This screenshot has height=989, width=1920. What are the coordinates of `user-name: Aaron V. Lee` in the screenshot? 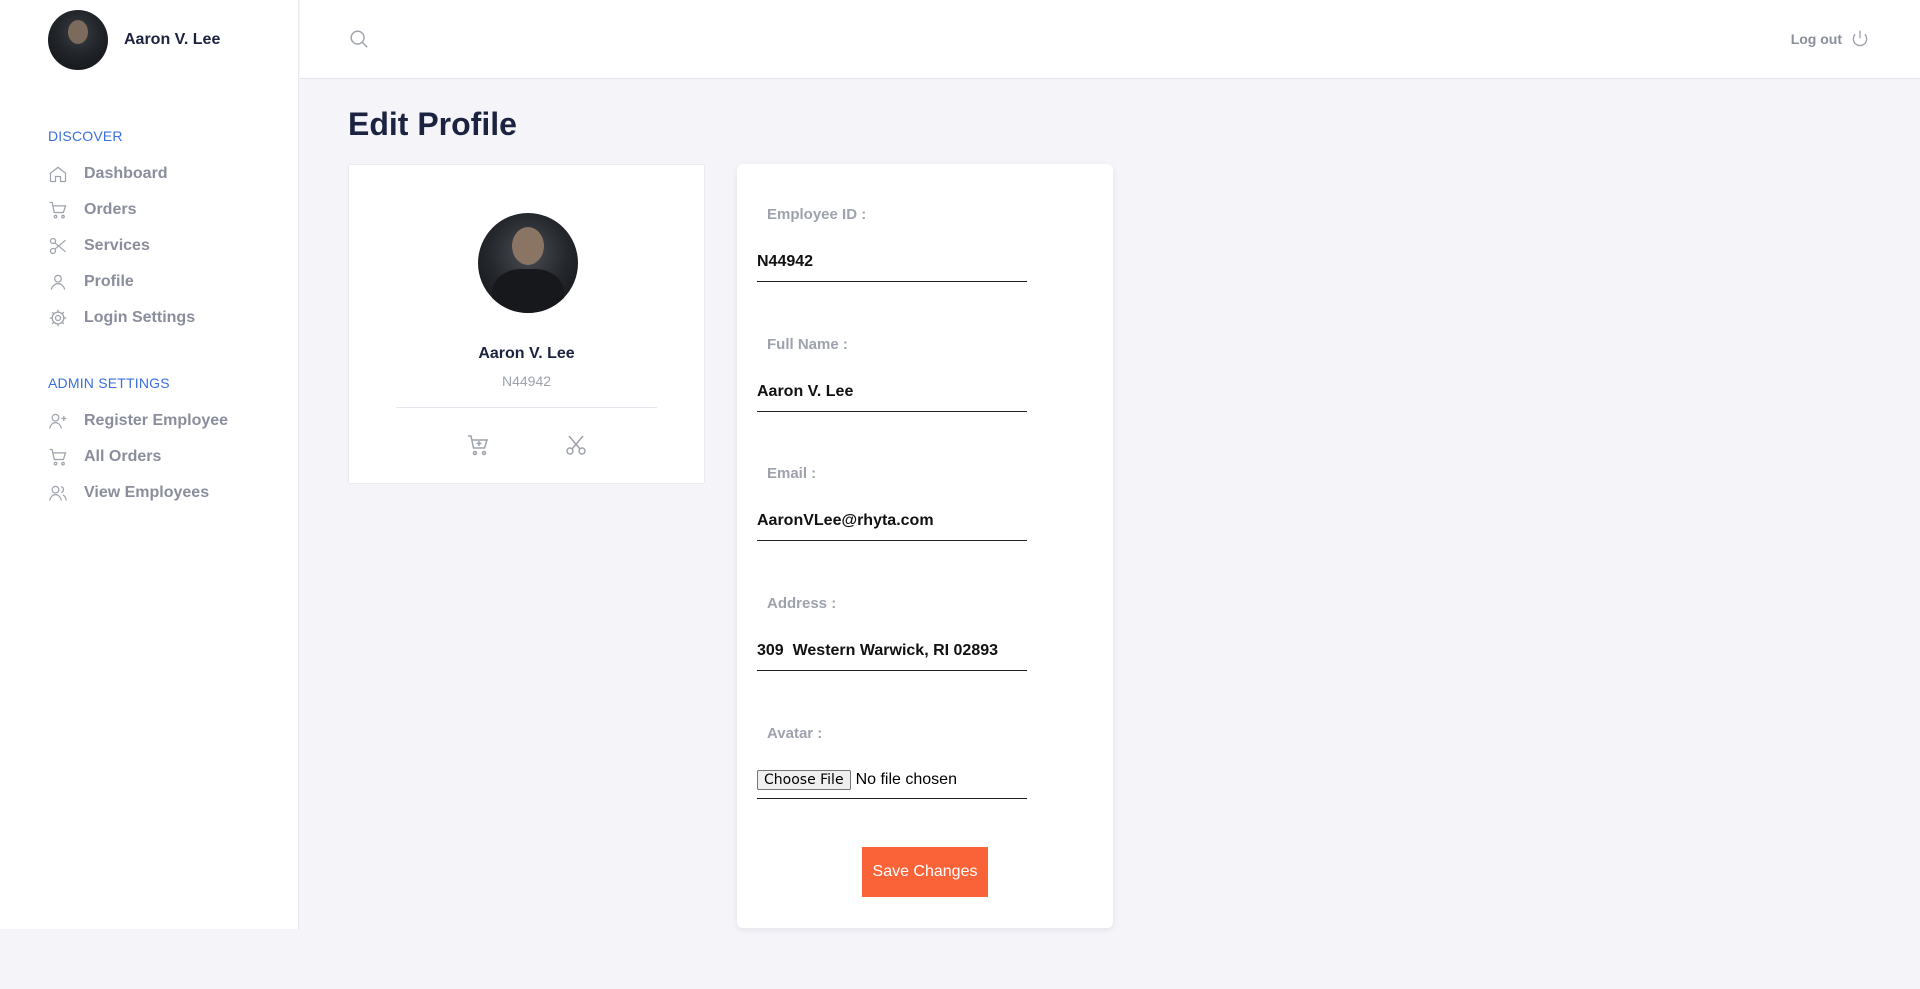 It's located at (172, 39).